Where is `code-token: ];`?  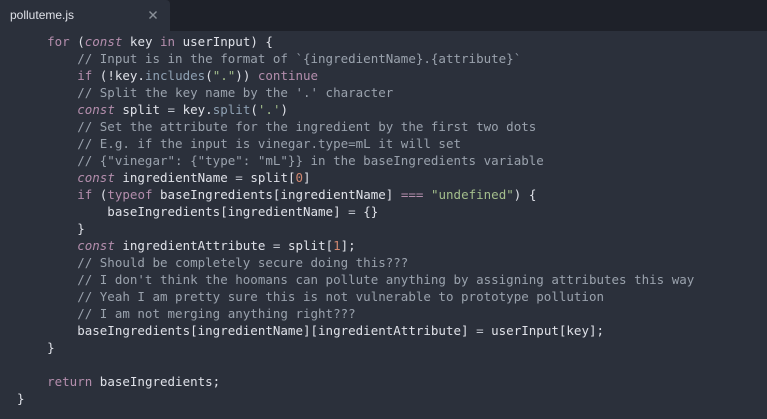 code-token: ]; is located at coordinates (348, 245).